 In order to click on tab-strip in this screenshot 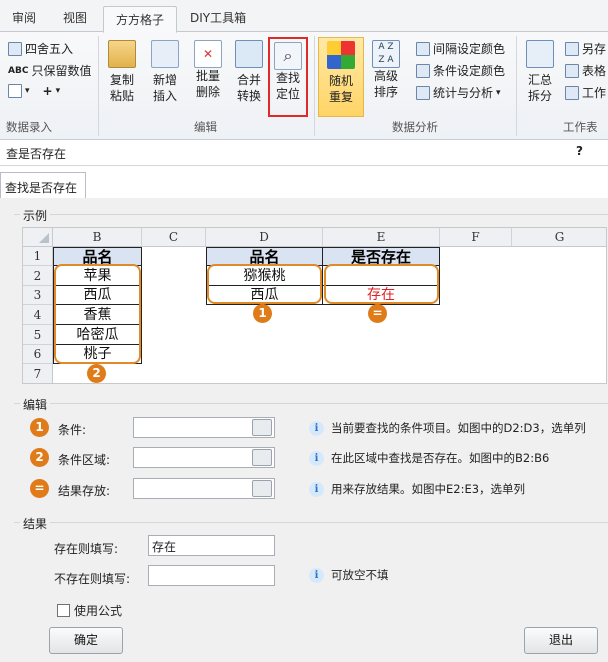, I will do `click(304, 182)`.